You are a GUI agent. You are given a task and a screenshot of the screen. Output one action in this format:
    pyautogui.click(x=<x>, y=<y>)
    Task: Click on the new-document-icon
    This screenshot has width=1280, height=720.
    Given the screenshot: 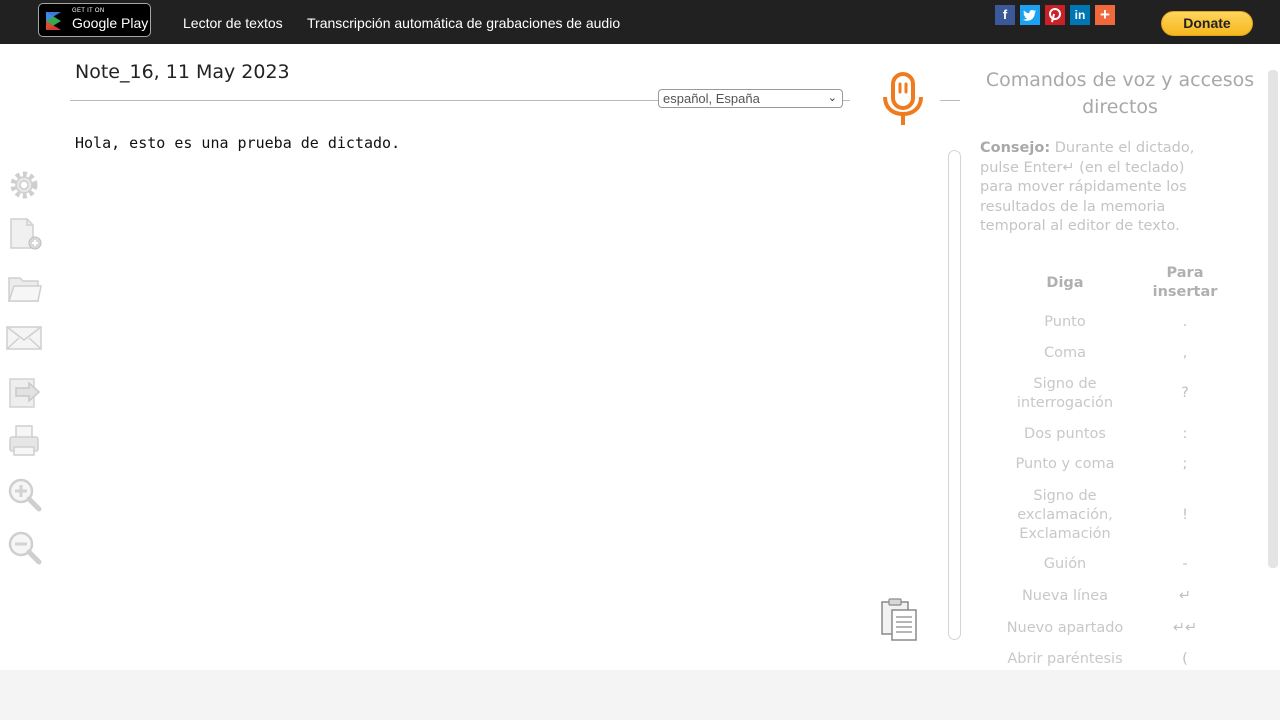 What is the action you would take?
    pyautogui.click(x=24, y=234)
    